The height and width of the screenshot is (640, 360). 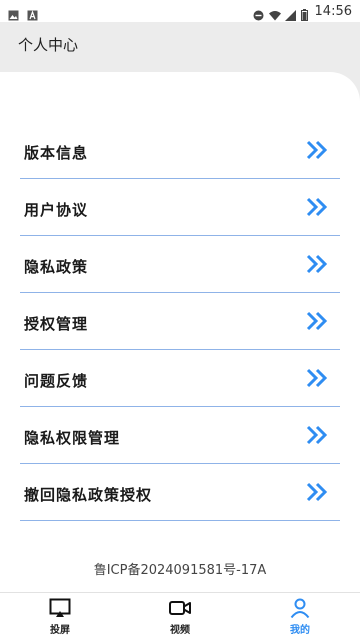 What do you see at coordinates (72, 437) in the screenshot?
I see `menu-item-label: 隐私权限管理` at bounding box center [72, 437].